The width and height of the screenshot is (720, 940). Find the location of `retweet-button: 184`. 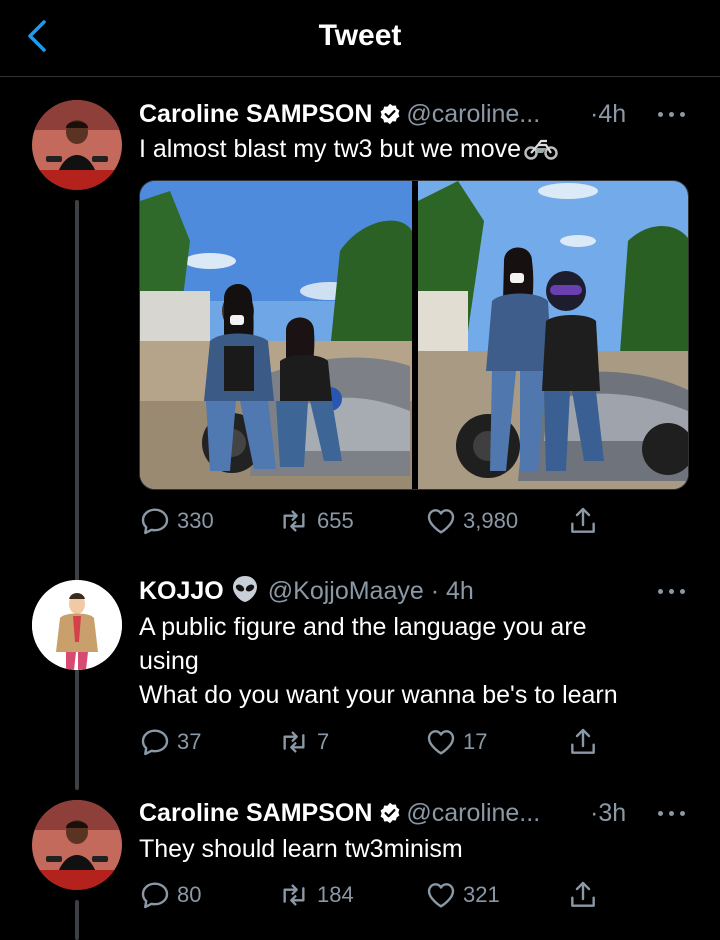

retweet-button: 184 is located at coordinates (315, 895).